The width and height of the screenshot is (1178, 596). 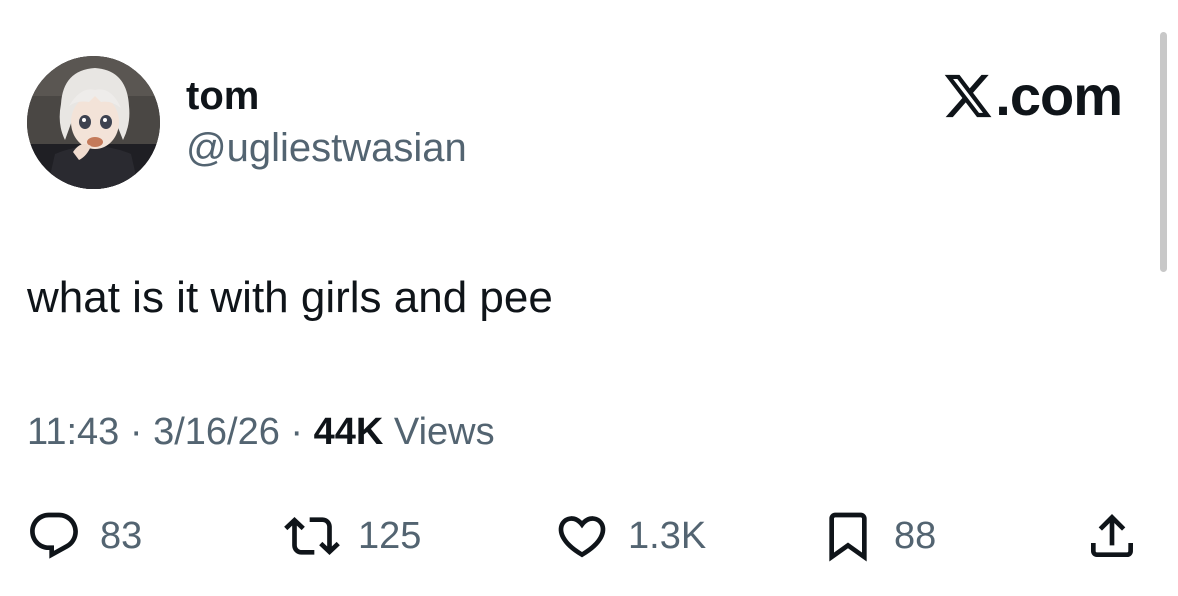 I want to click on scrollbar-thumb, so click(x=1163, y=152).